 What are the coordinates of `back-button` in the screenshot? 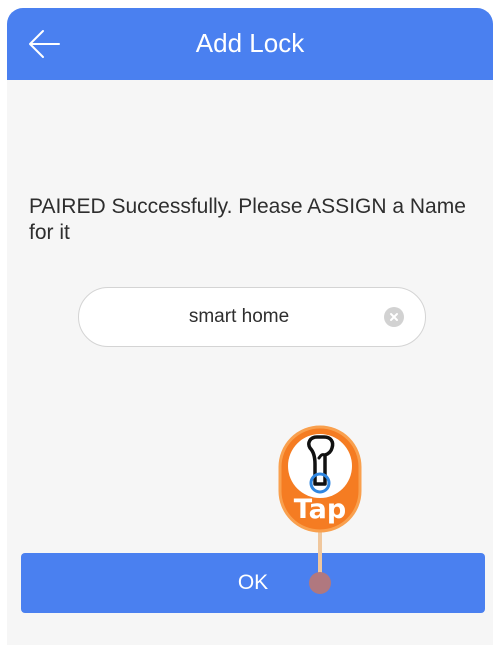 It's located at (45, 44).